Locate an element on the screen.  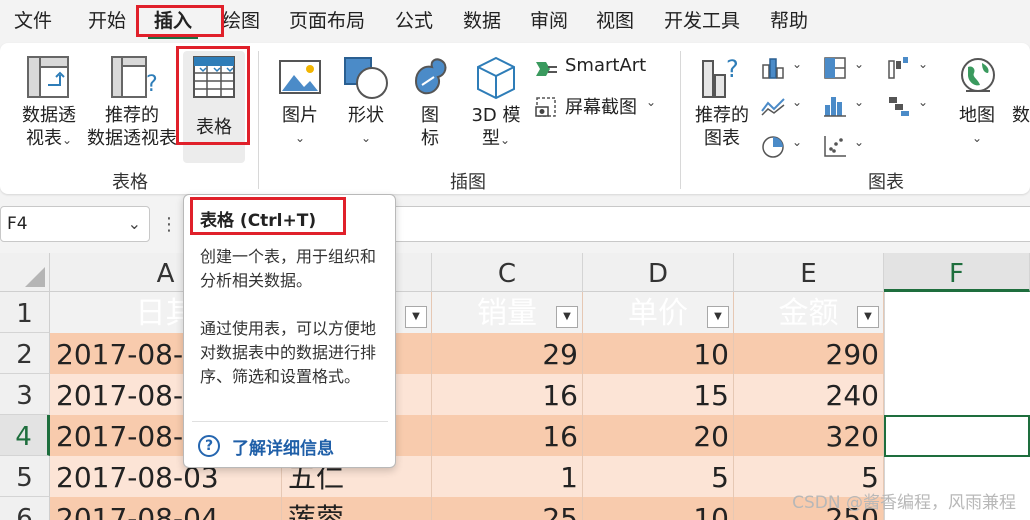
table-cell: 25 is located at coordinates (507, 508).